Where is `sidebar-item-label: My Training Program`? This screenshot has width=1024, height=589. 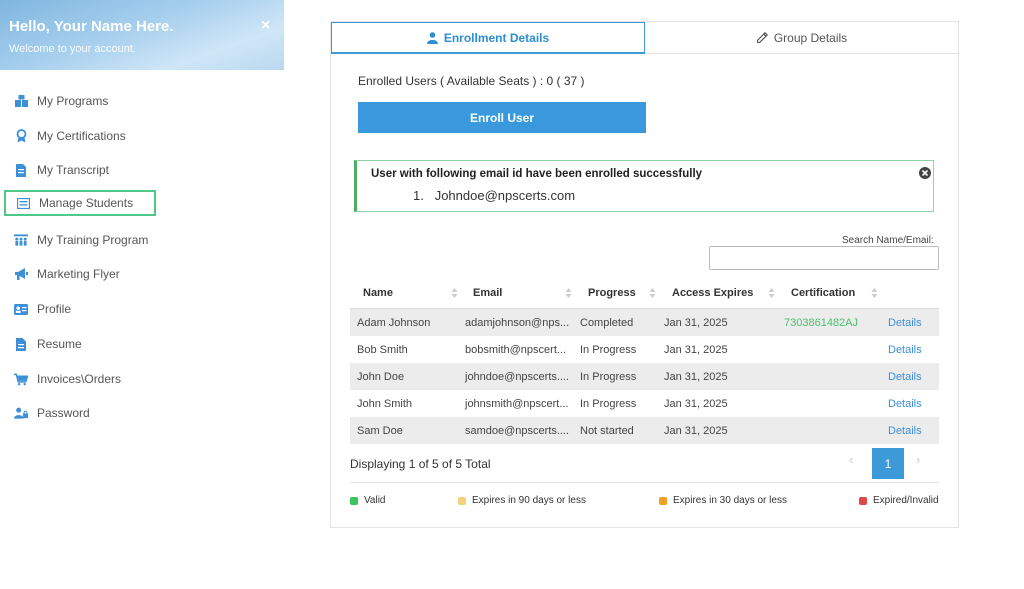 sidebar-item-label: My Training Program is located at coordinates (93, 240).